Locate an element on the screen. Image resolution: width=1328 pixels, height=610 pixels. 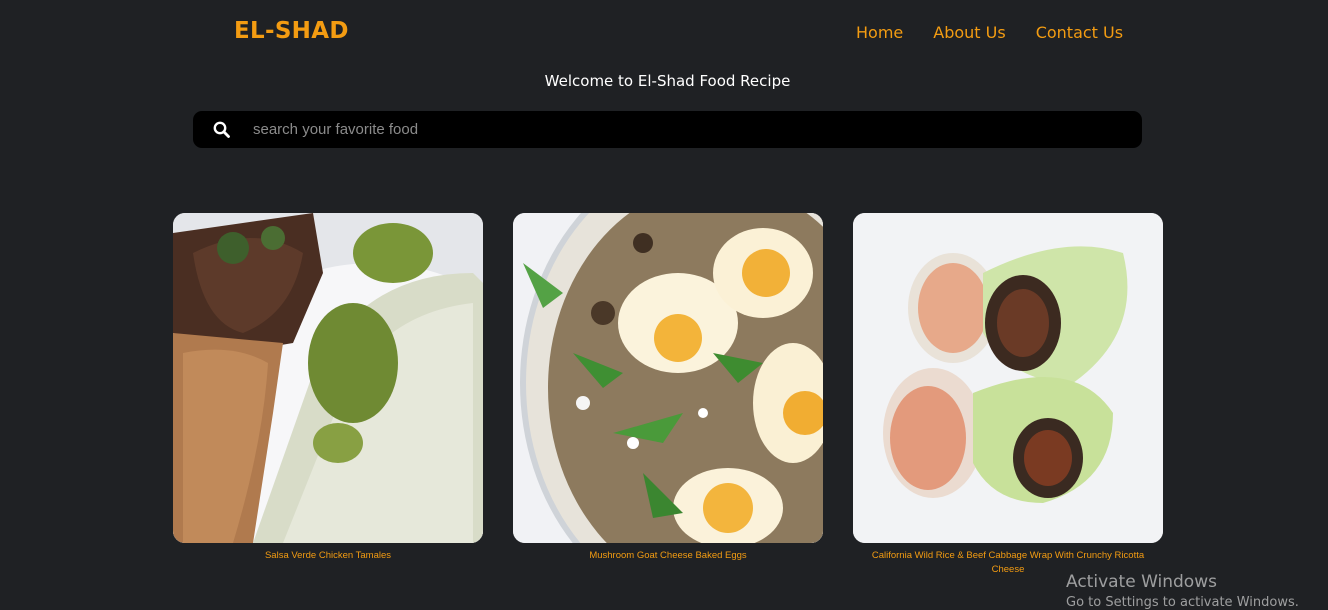
recipe-card: Salsa Verde Chicken Tamales is located at coordinates (328, 388).